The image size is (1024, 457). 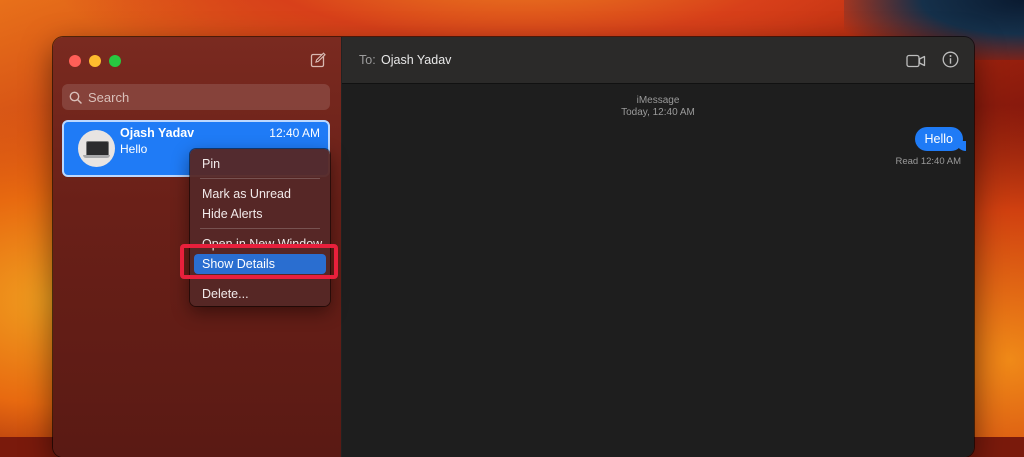 What do you see at coordinates (294, 133) in the screenshot?
I see `conversation-time: 12:40 AM` at bounding box center [294, 133].